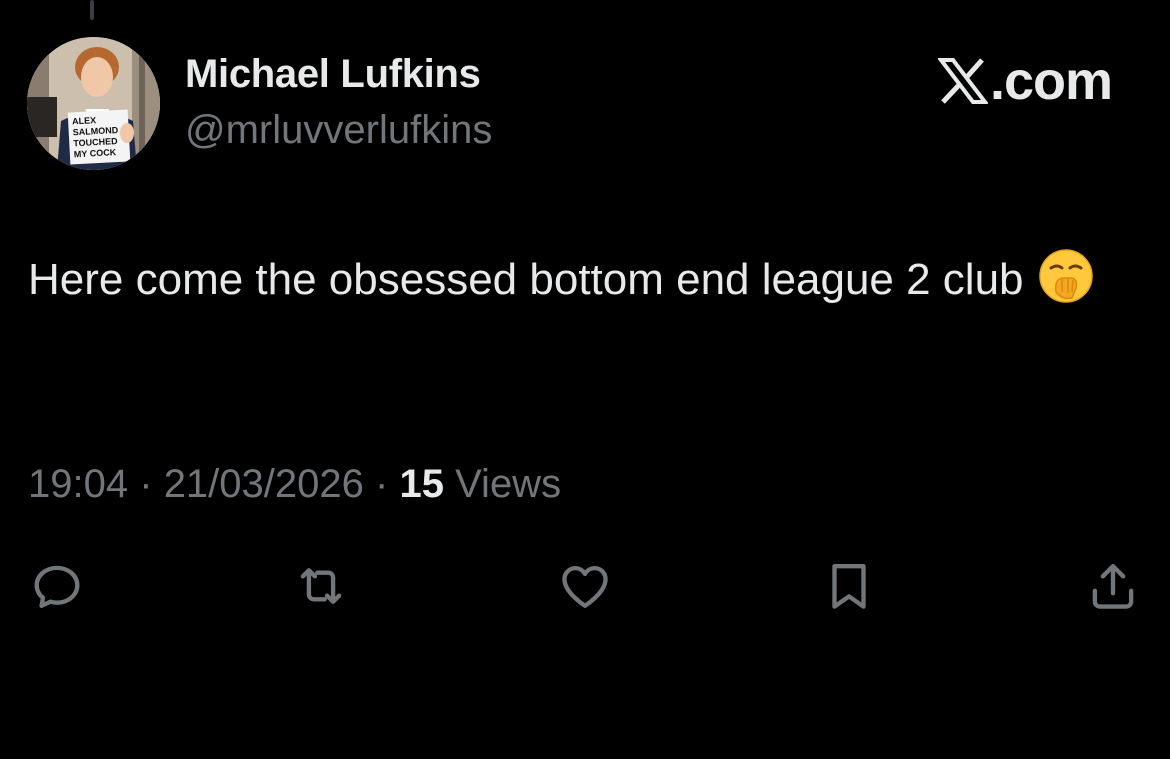  I want to click on share-button, so click(1113, 586).